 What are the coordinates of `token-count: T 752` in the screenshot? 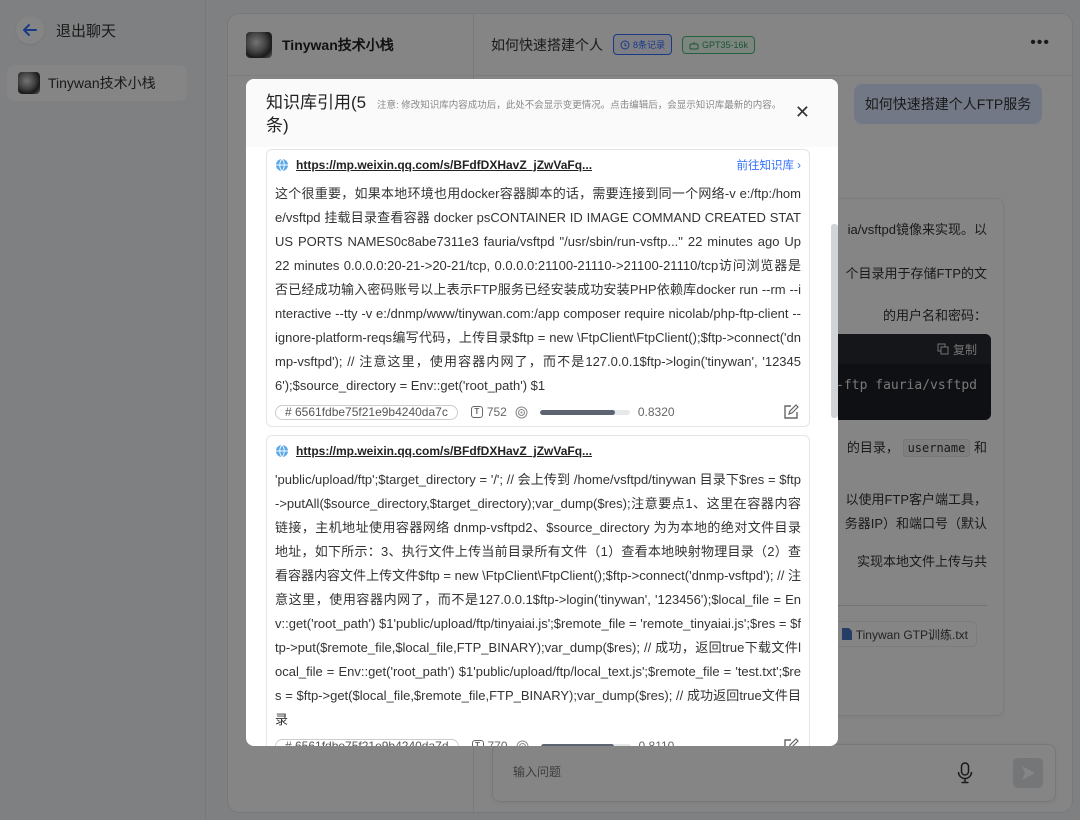 It's located at (488, 412).